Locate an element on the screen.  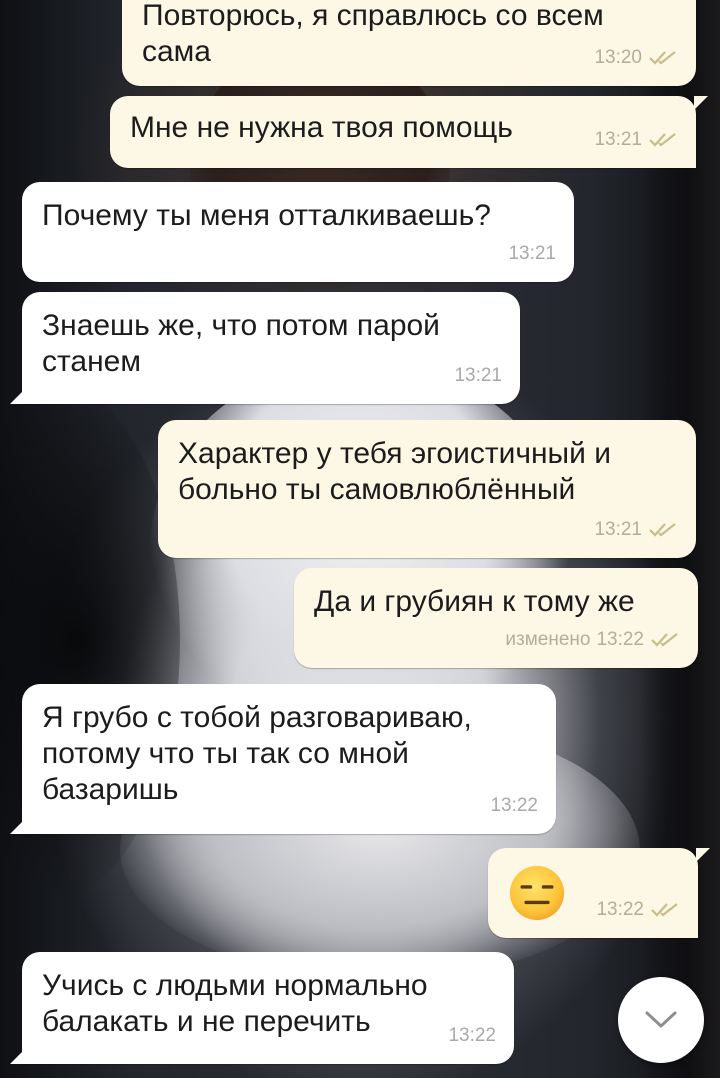
message-text: Да и грубиян к тому же is located at coordinates (474, 601).